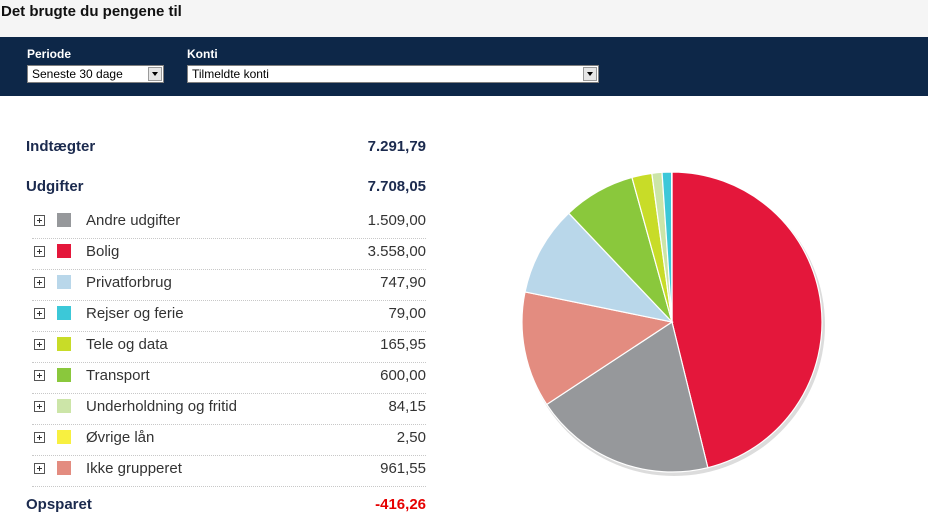 The width and height of the screenshot is (928, 529). Describe the element at coordinates (407, 406) in the screenshot. I see `category-amount: 84,15` at that location.